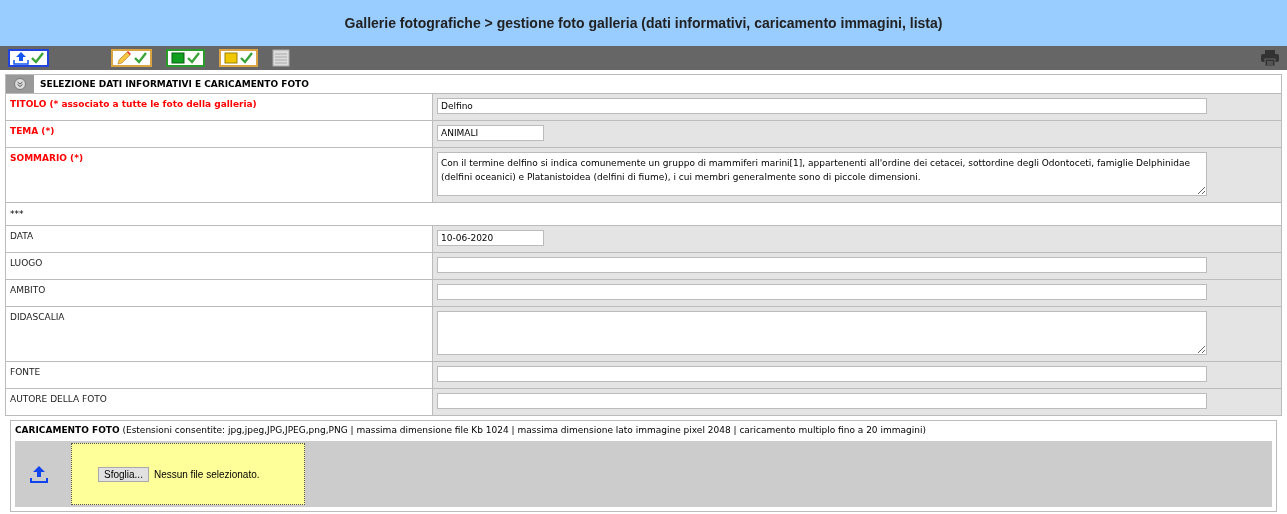 Image resolution: width=1287 pixels, height=514 pixels. Describe the element at coordinates (28, 290) in the screenshot. I see `field-label: AMBITO` at that location.